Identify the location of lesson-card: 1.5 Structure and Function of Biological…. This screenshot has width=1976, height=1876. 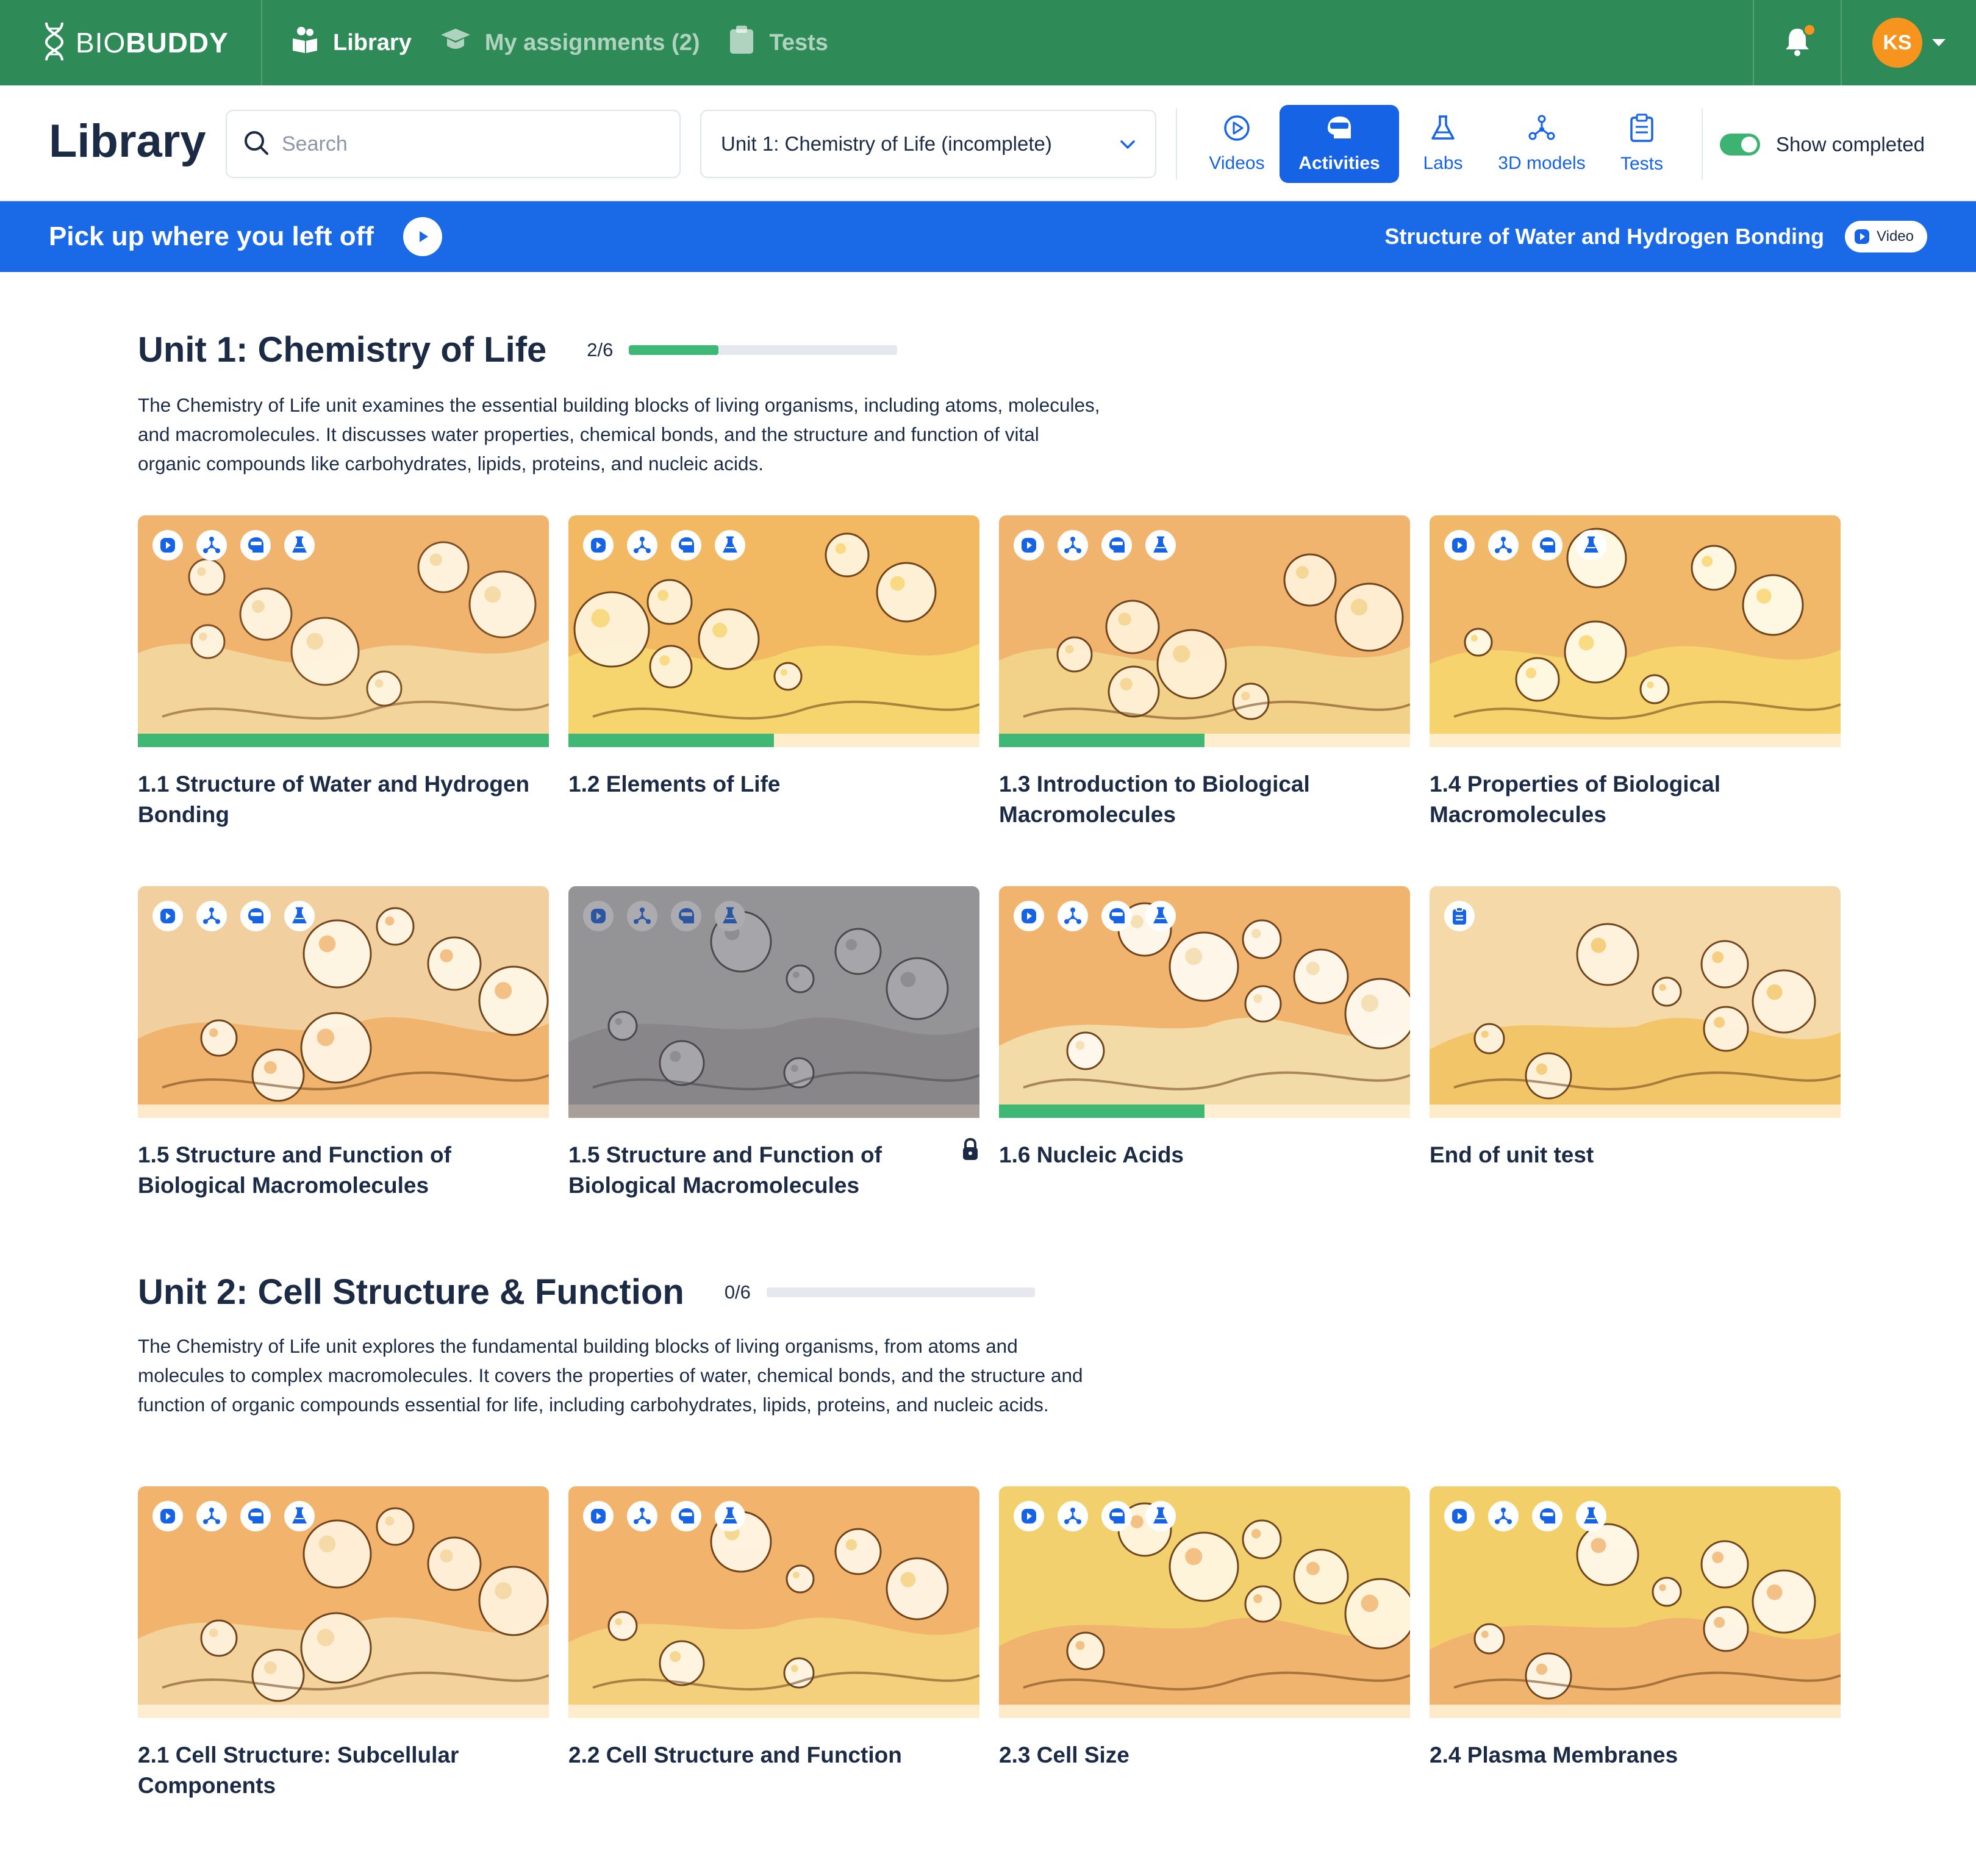
(343, 1043).